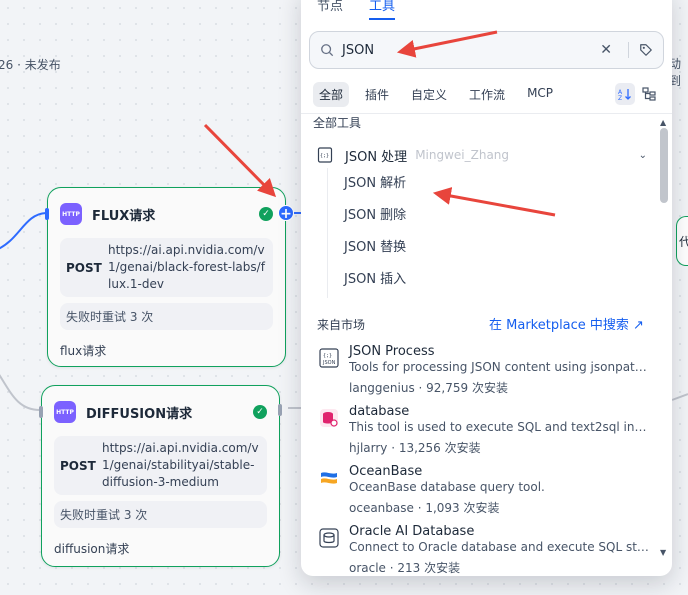  I want to click on edge-into-flux, so click(23, 231).